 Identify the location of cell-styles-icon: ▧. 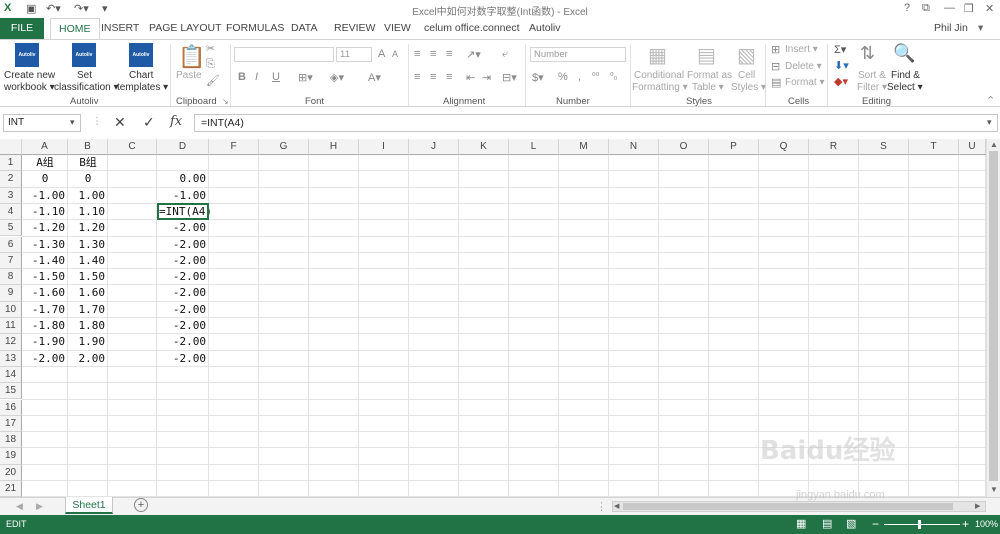
(746, 55).